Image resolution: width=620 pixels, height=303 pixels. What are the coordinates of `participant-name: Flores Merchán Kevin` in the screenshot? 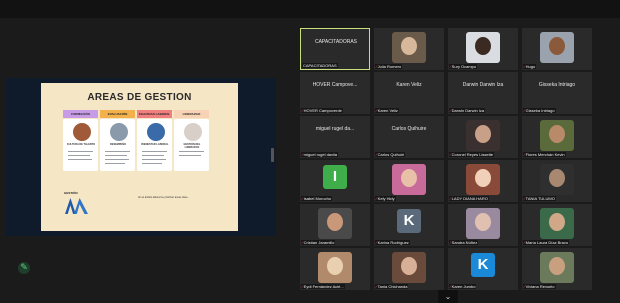 It's located at (545, 154).